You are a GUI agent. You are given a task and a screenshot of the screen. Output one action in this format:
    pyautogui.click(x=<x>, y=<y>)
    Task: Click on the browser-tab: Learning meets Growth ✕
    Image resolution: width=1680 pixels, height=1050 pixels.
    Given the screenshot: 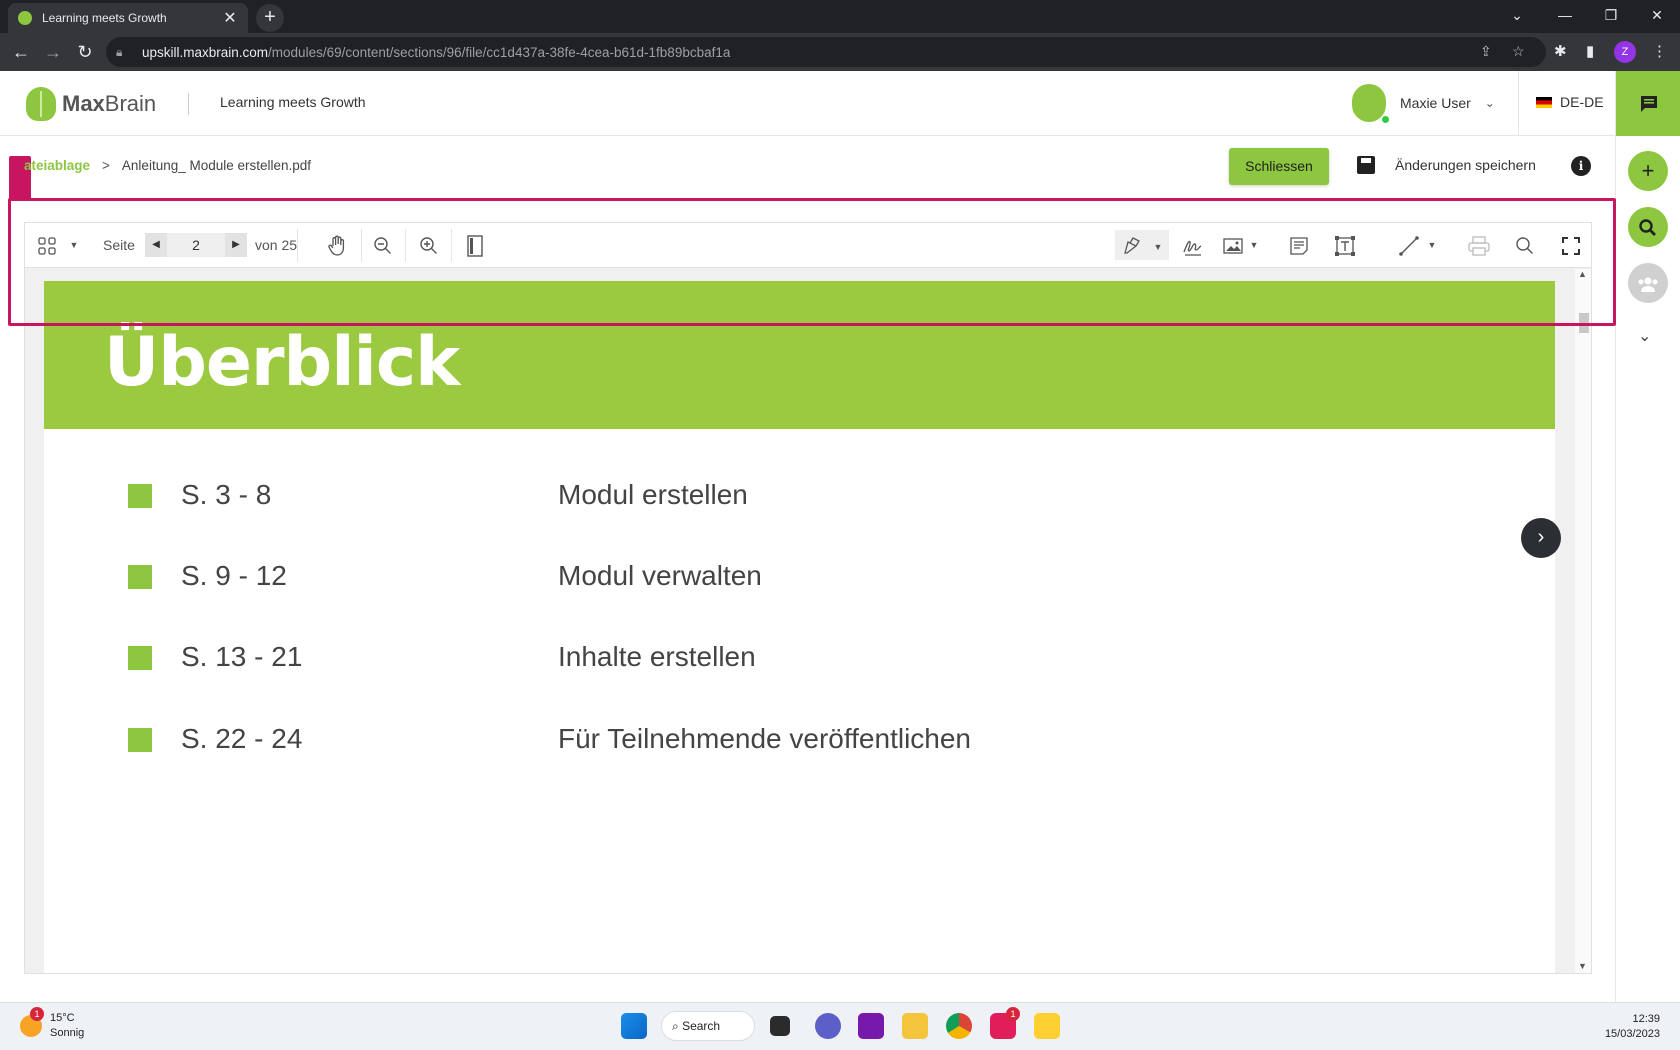 What is the action you would take?
    pyautogui.click(x=128, y=18)
    